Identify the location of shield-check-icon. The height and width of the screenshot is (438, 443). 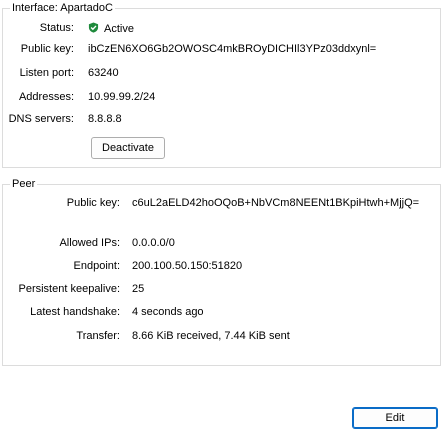
(93, 27).